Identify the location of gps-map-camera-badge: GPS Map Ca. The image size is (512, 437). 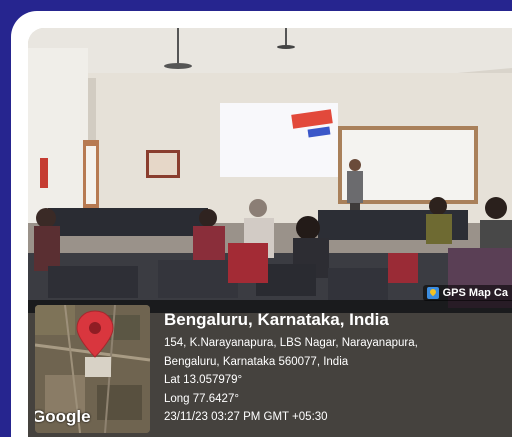
(467, 293).